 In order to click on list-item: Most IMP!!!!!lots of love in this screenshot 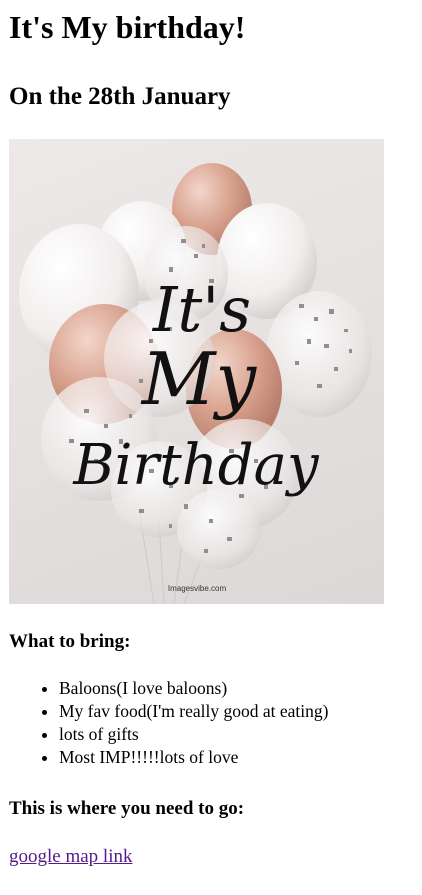, I will do `click(236, 757)`.